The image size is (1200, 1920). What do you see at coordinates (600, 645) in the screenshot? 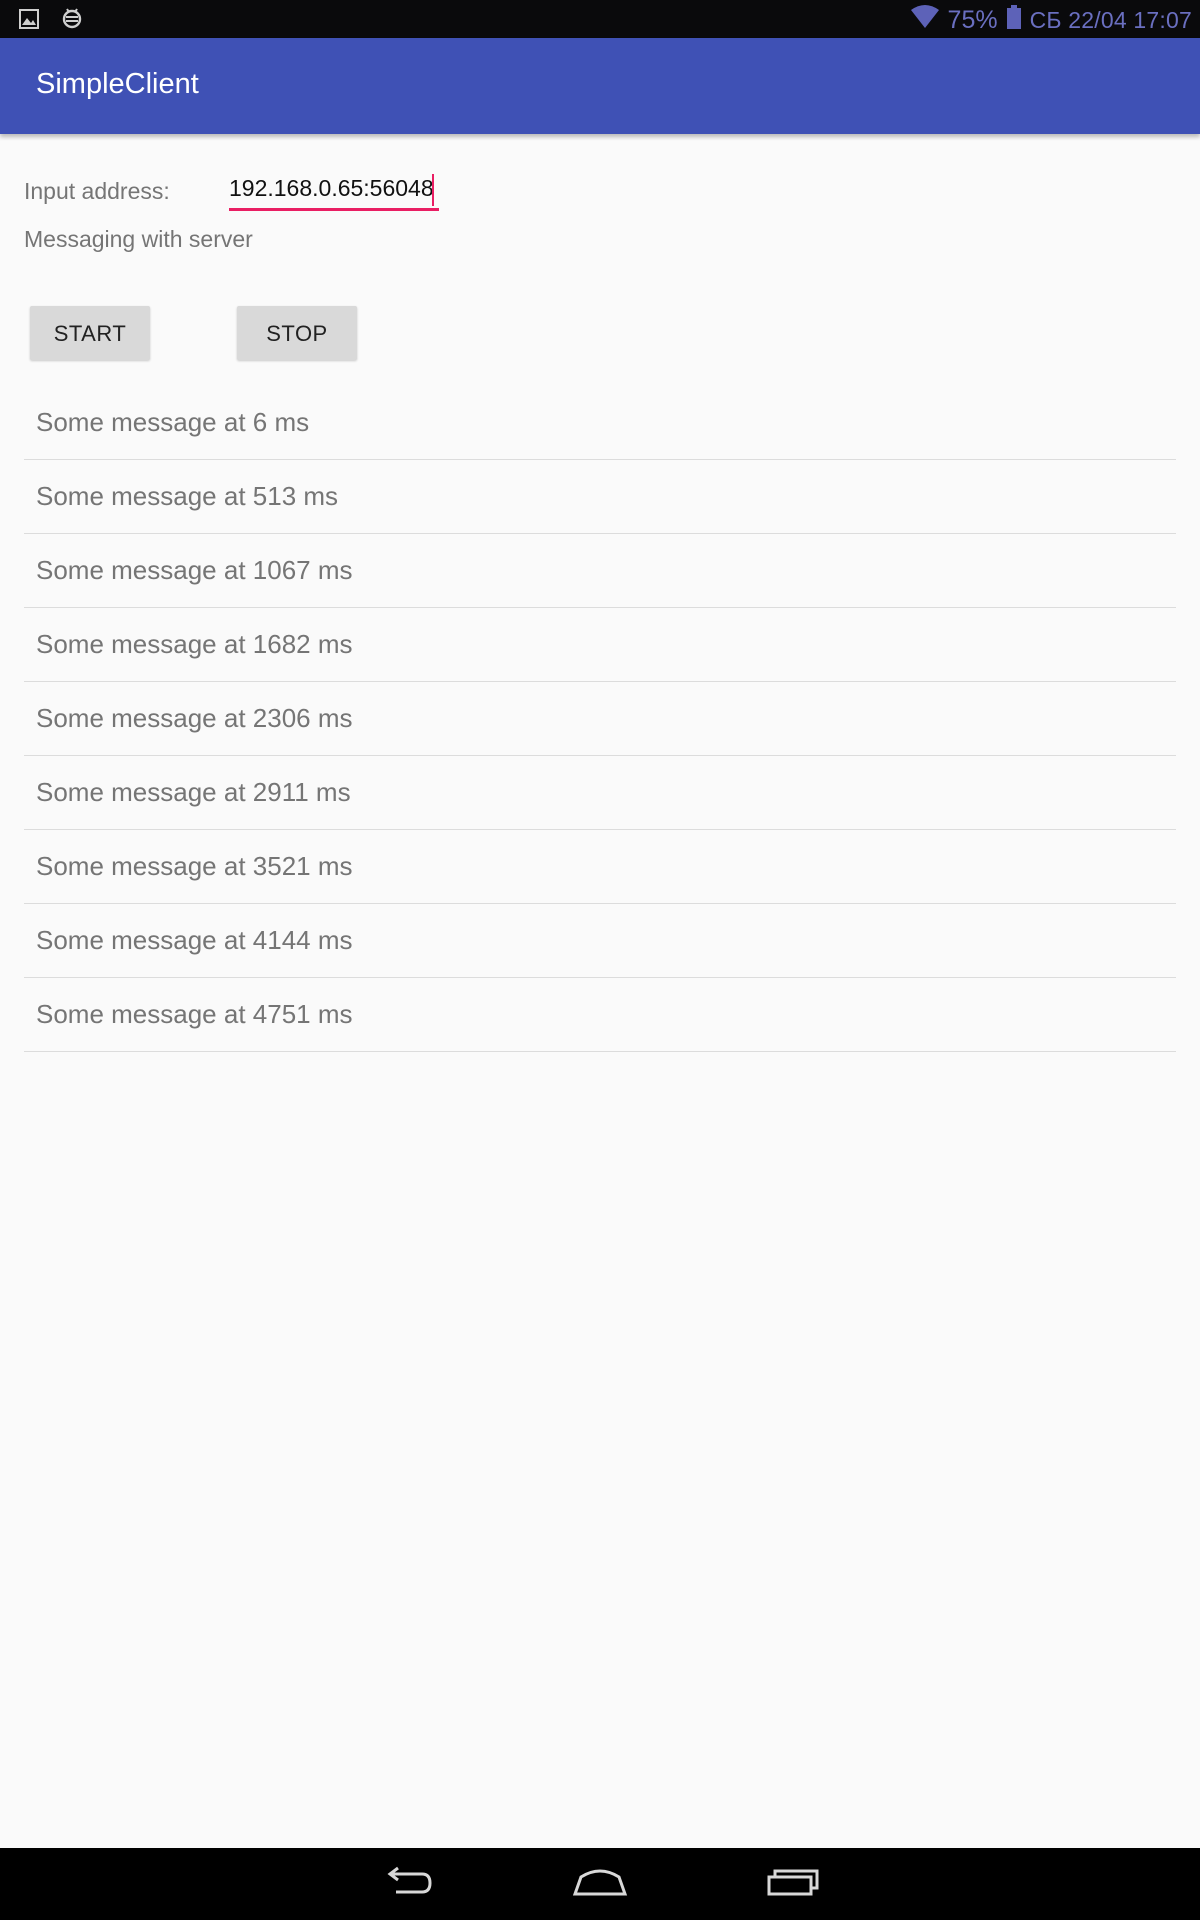
I see `list-item: Some message at 1682 ms` at bounding box center [600, 645].